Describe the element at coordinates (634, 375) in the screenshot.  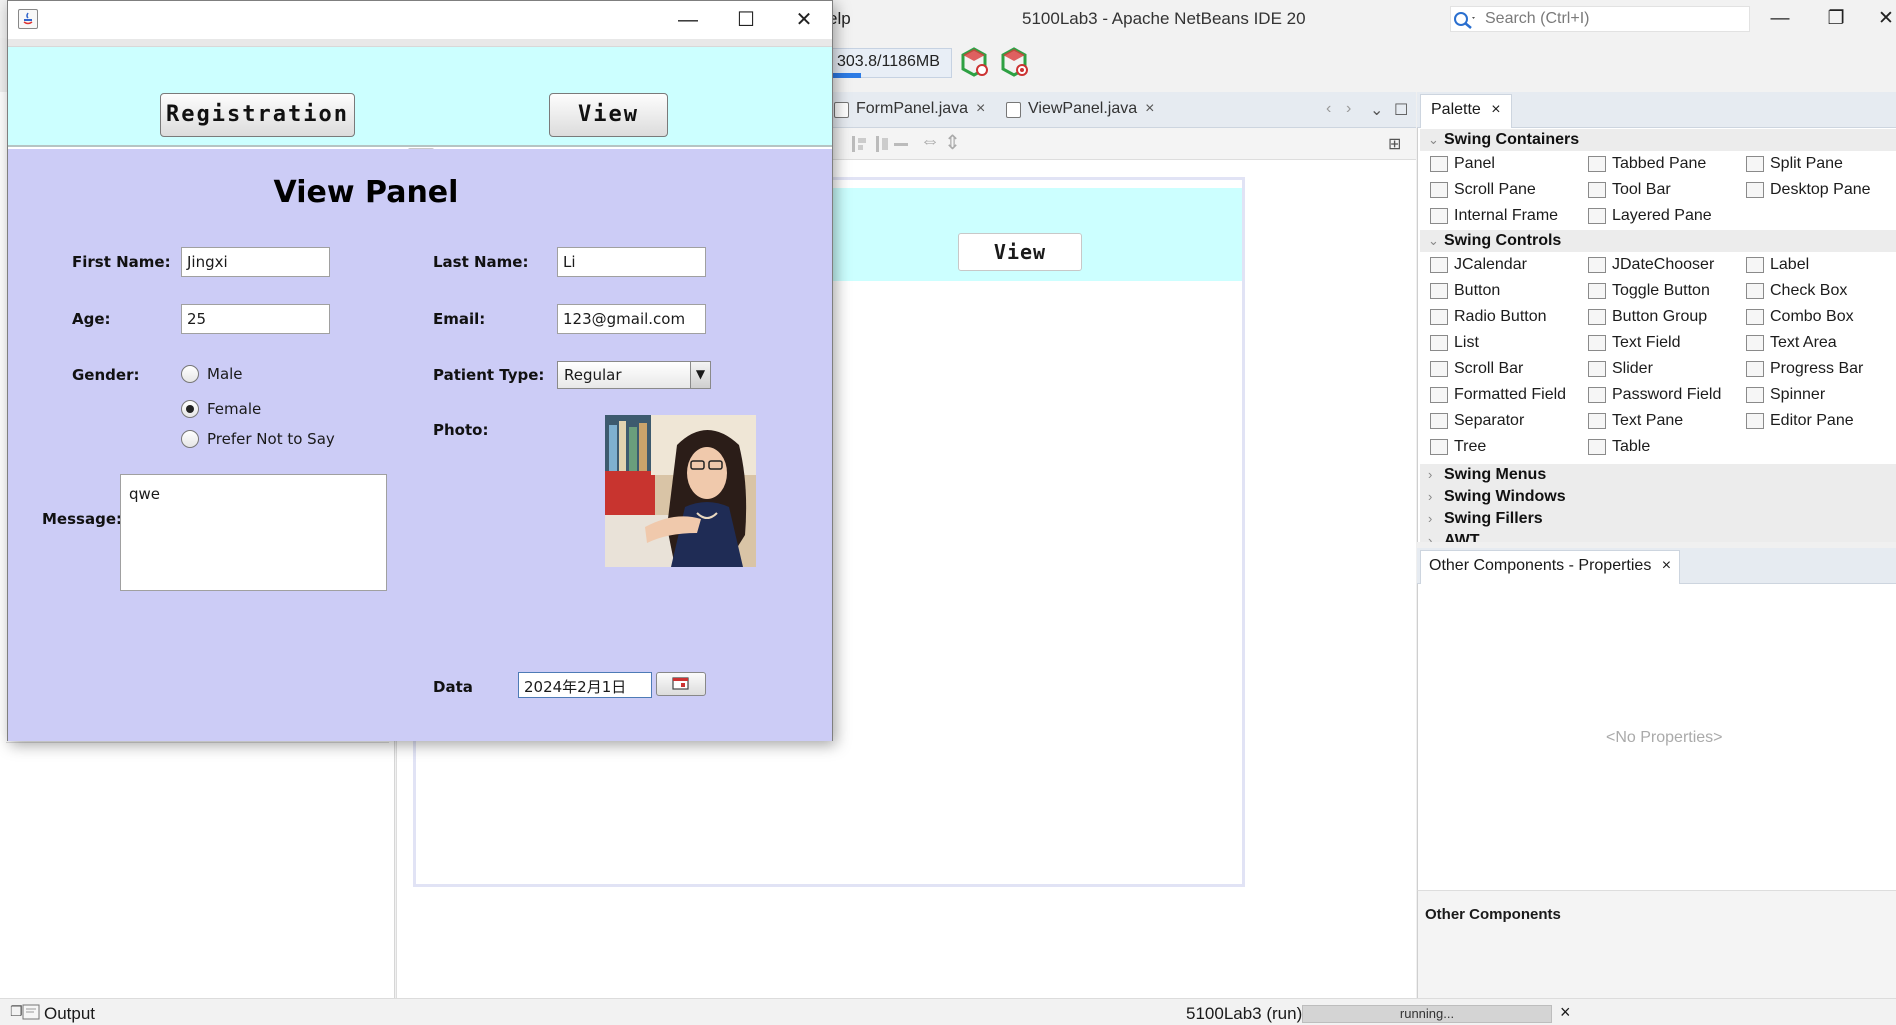
I see `patient-type-select: Regular ▼` at that location.